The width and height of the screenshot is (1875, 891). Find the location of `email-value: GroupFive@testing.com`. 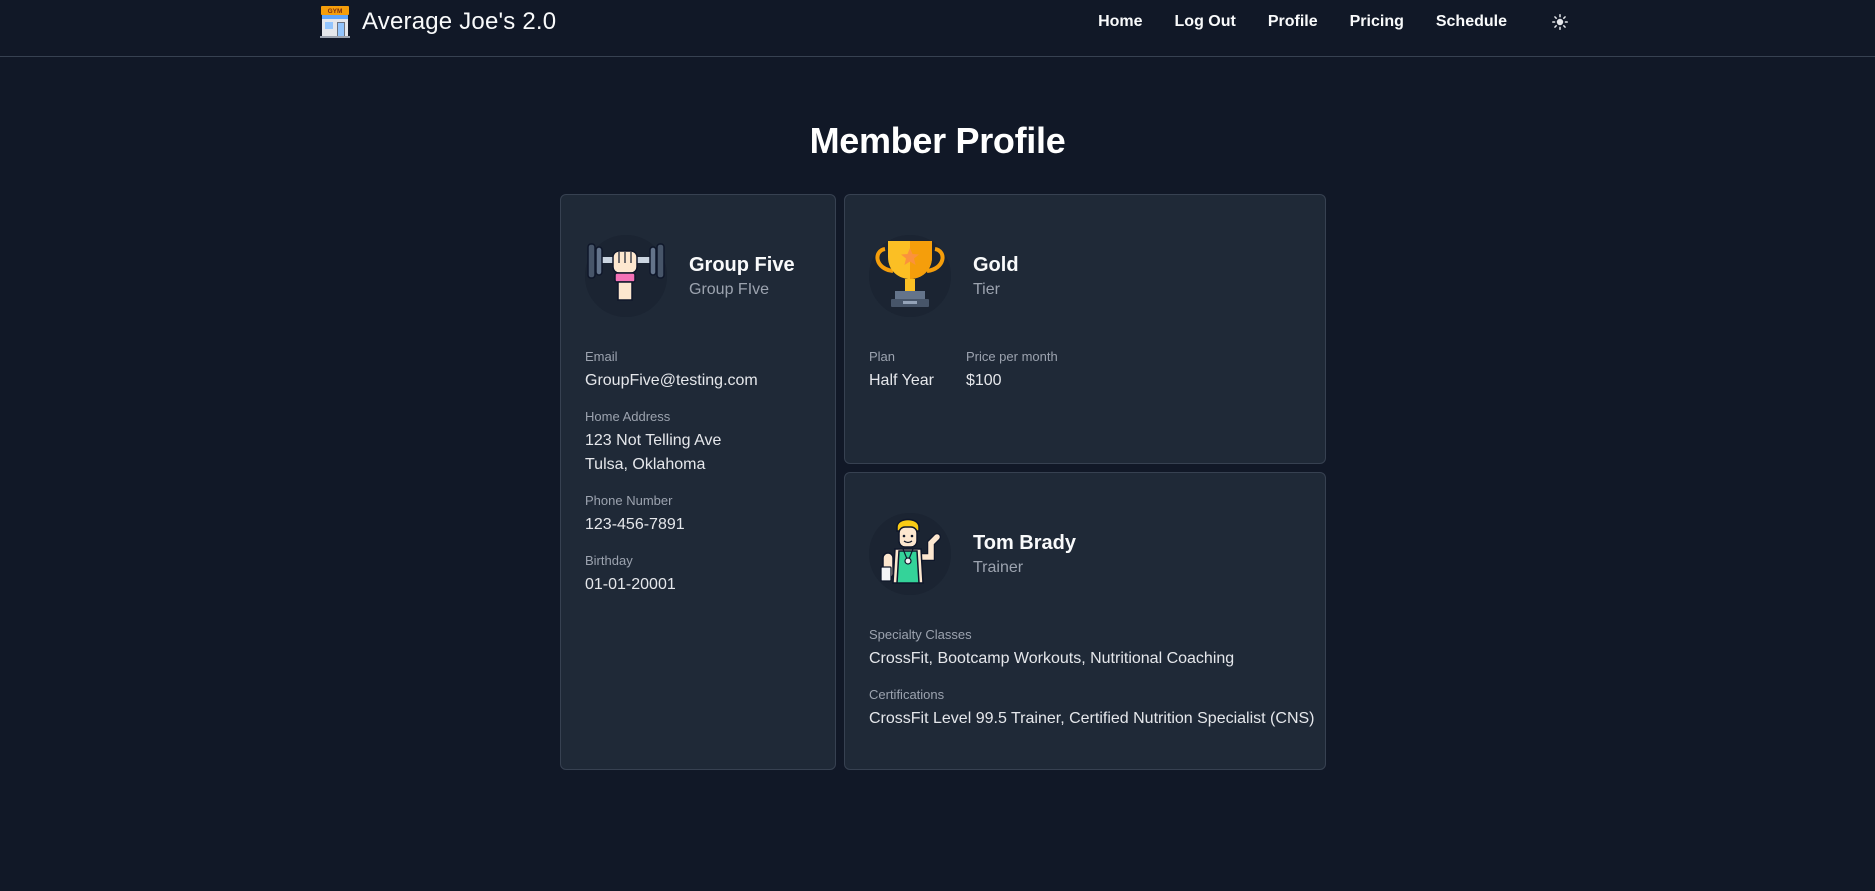

email-value: GroupFive@testing.com is located at coordinates (671, 380).